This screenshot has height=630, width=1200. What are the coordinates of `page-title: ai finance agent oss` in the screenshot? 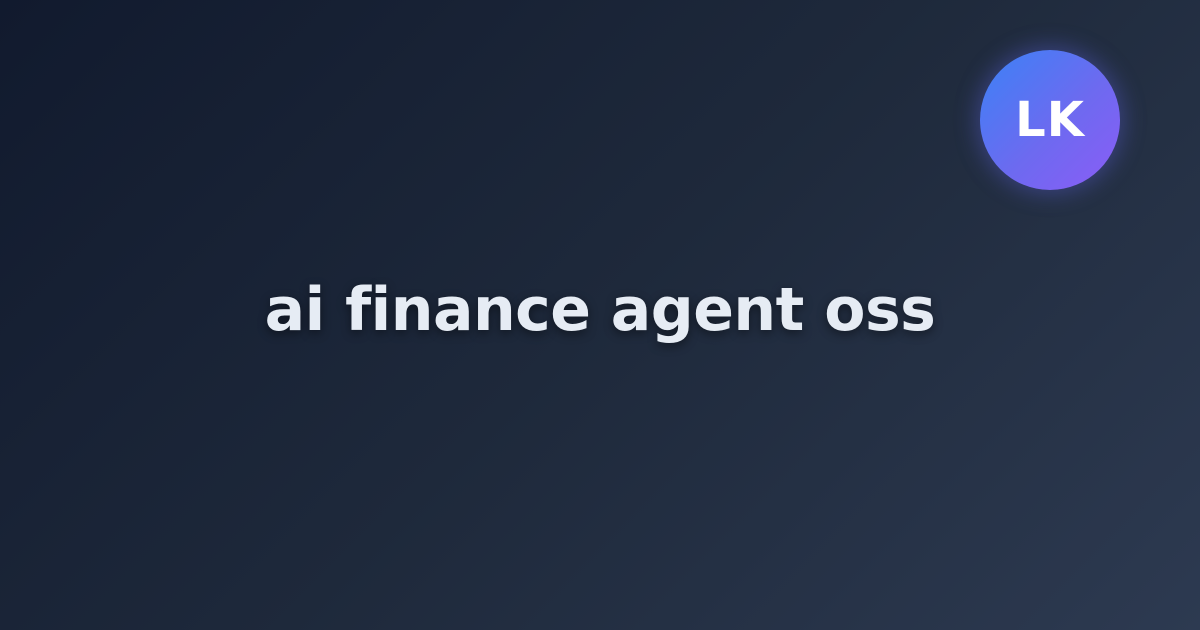 It's located at (600, 310).